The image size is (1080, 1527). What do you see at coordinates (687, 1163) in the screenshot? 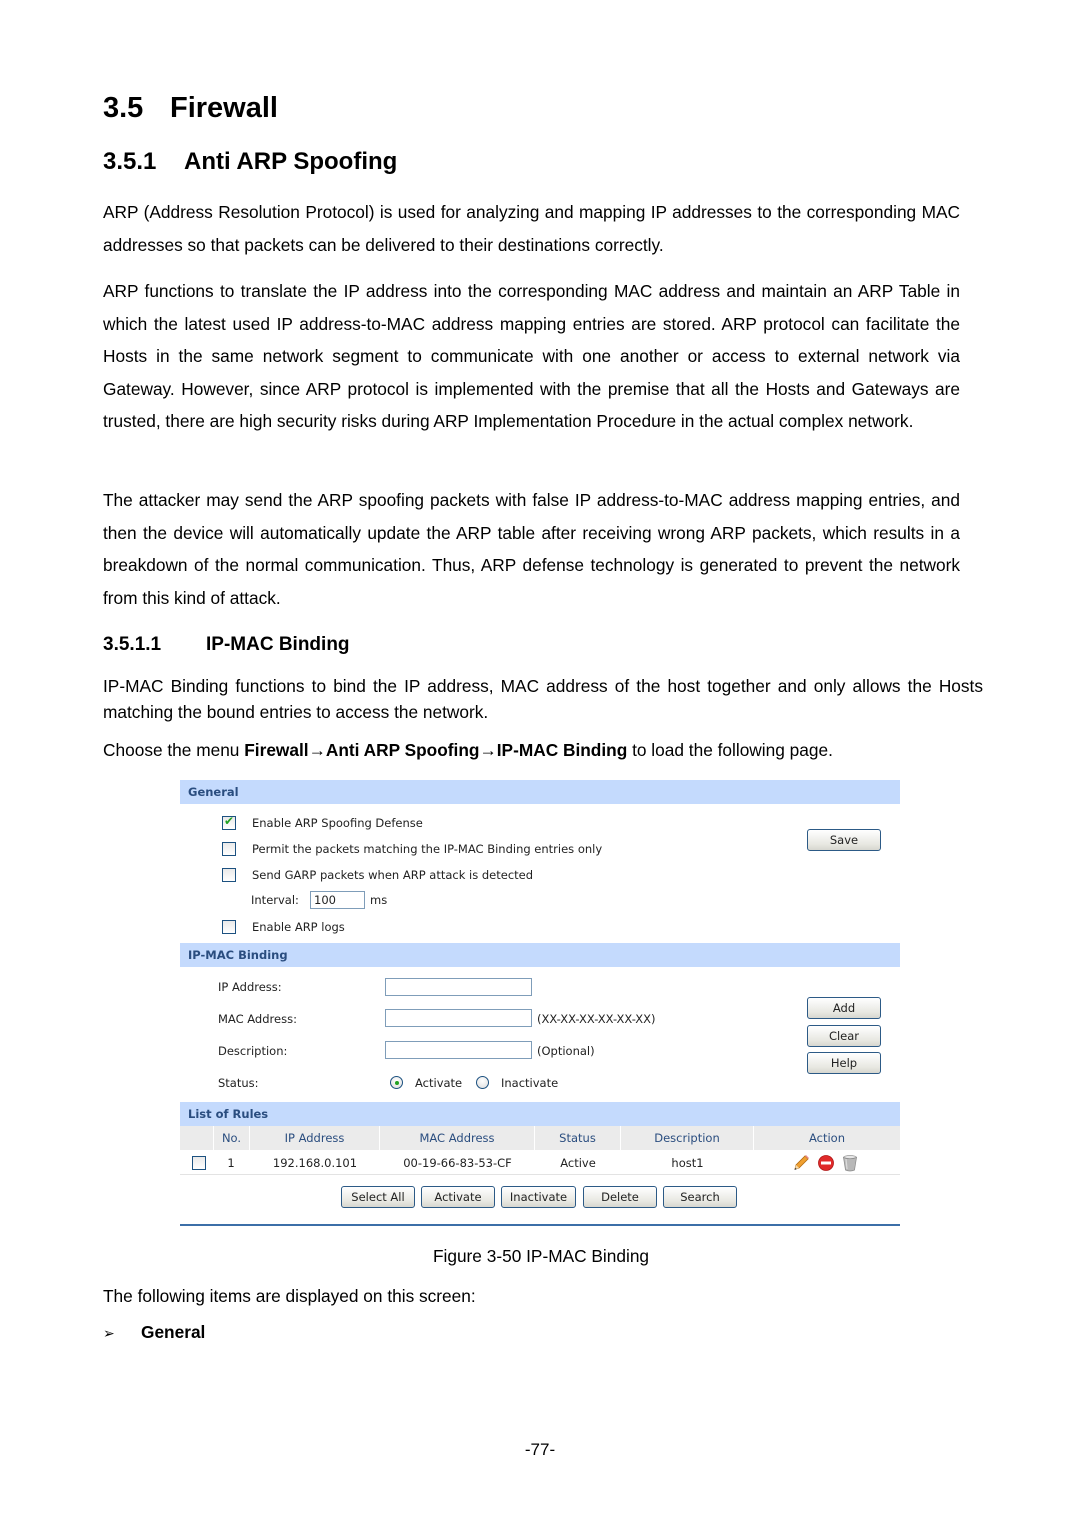
I see `row-description: host1` at bounding box center [687, 1163].